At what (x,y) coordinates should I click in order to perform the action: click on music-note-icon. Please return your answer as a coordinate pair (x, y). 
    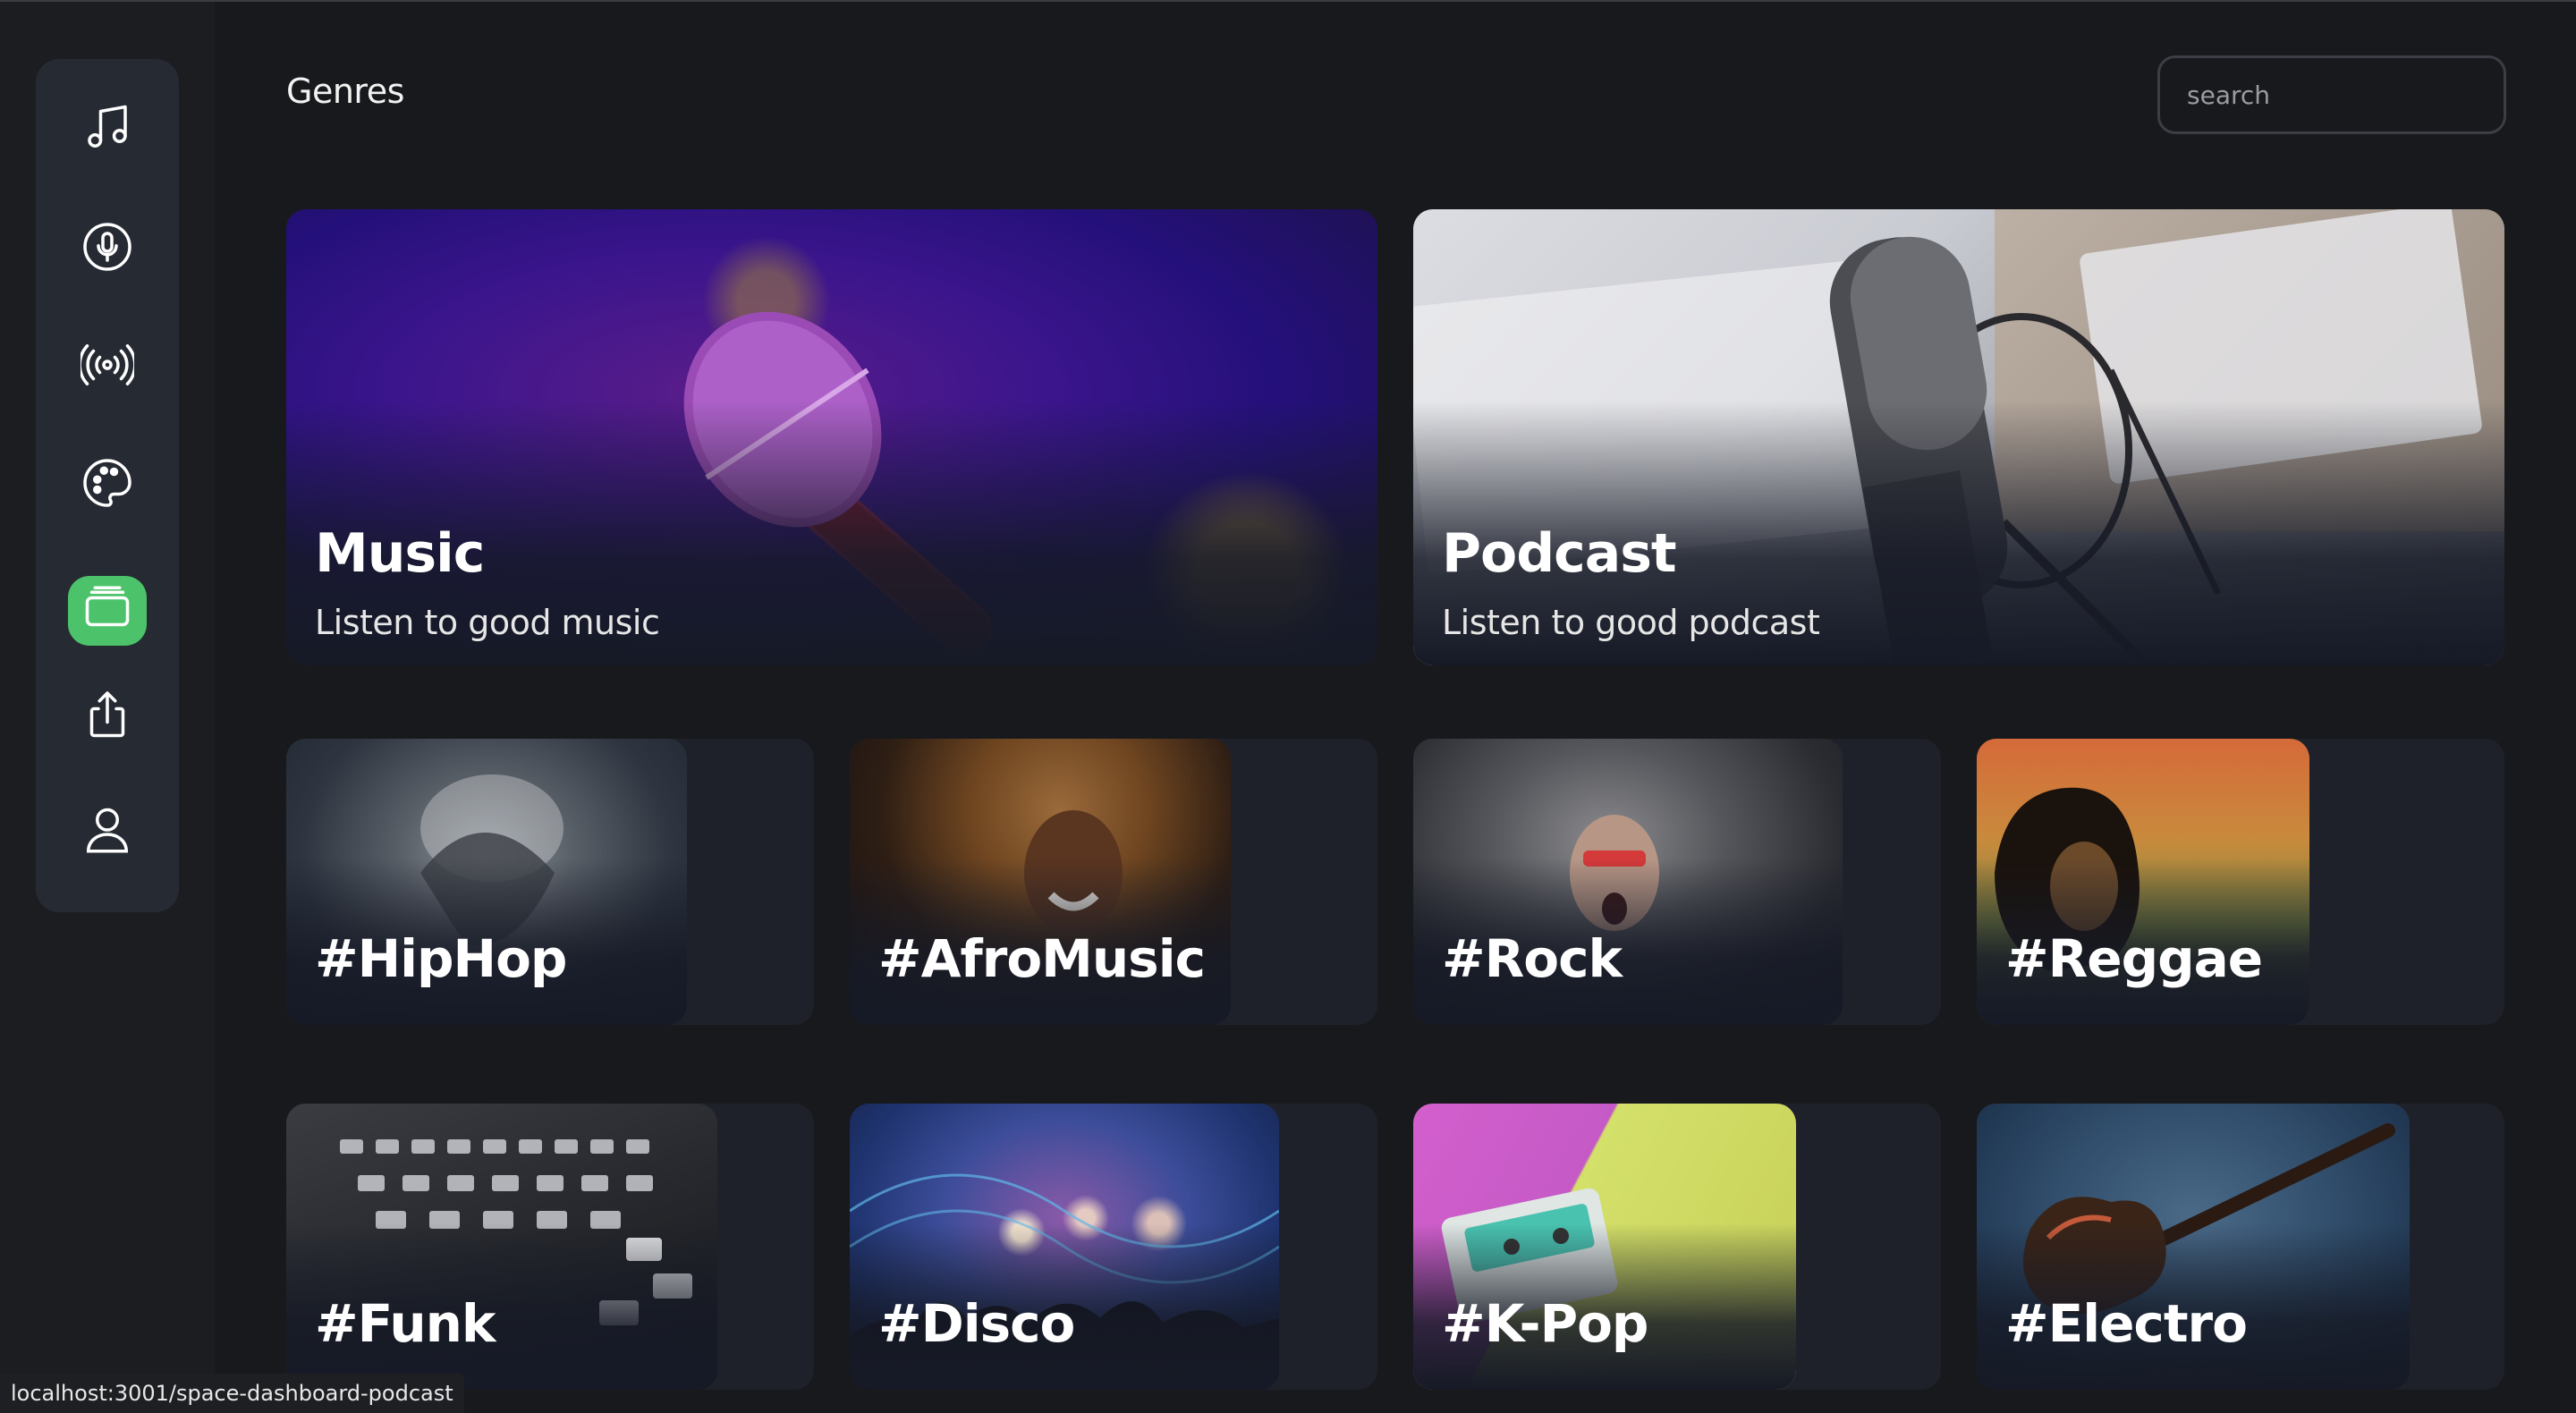
    Looking at the image, I should click on (107, 128).